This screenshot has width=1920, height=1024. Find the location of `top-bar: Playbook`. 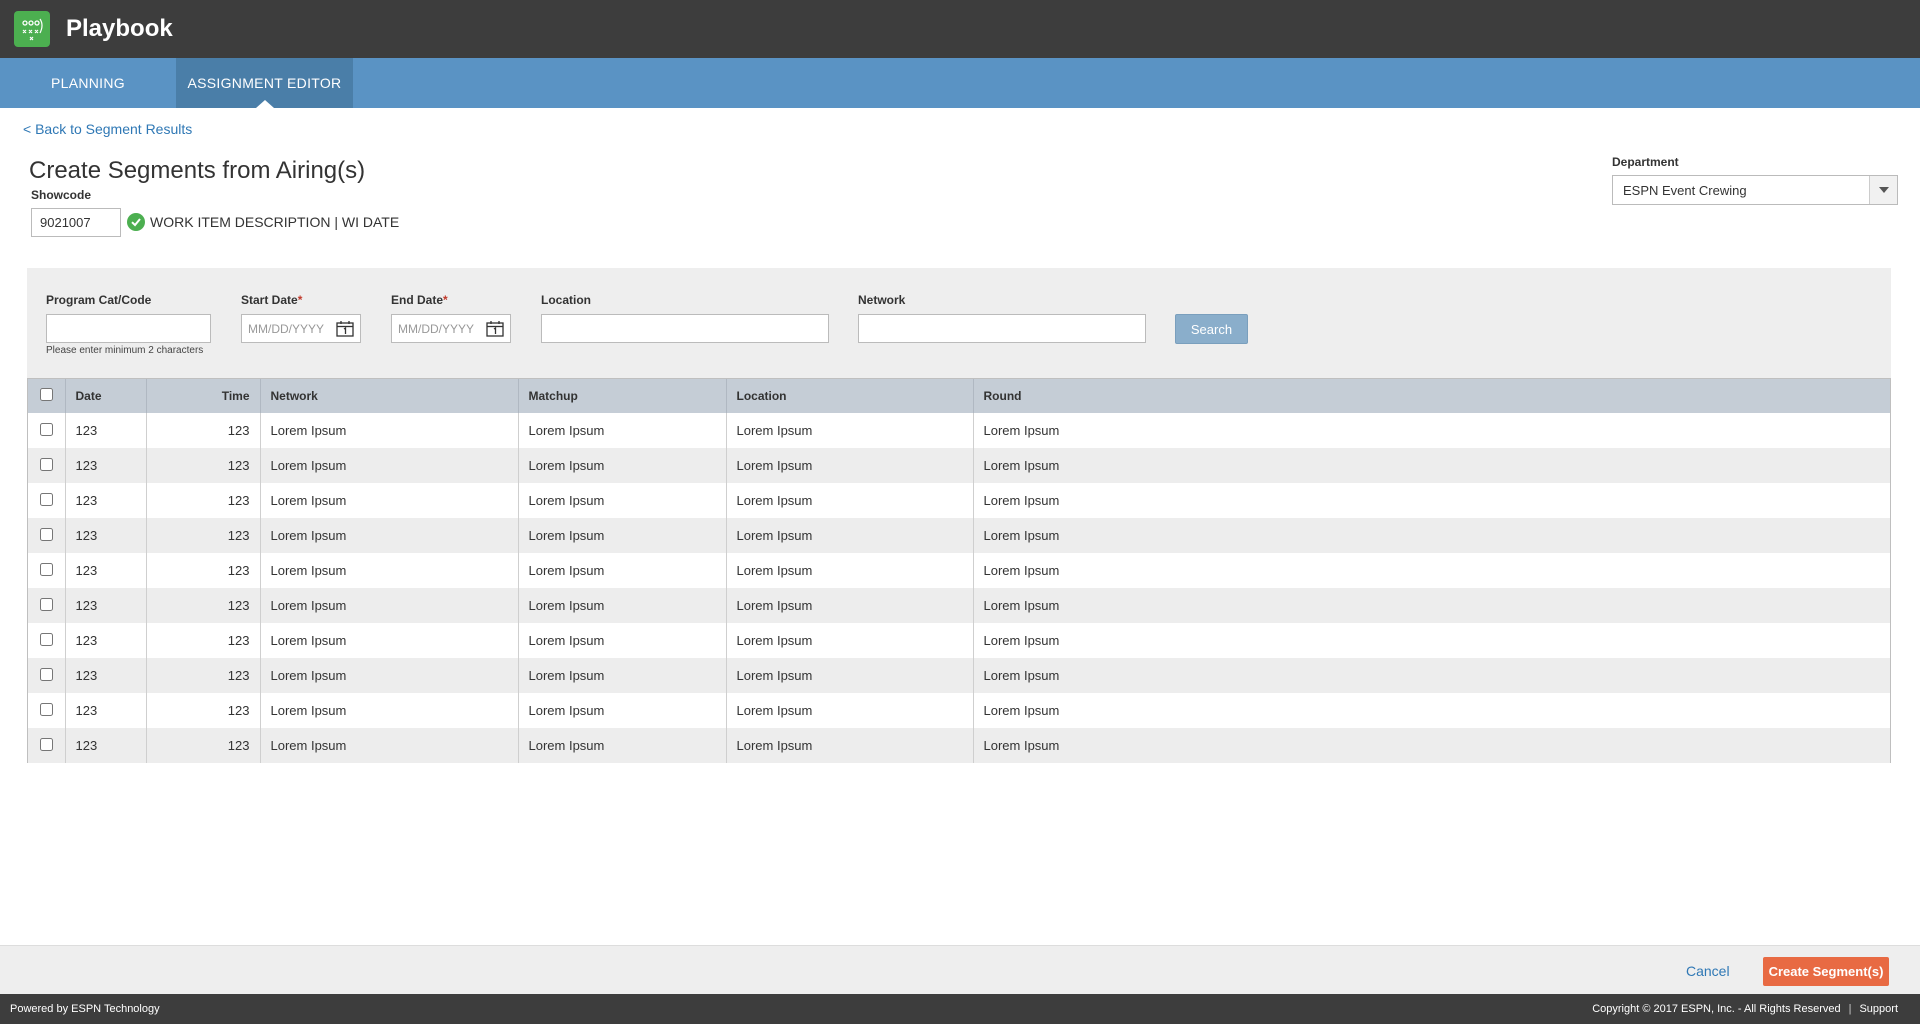

top-bar: Playbook is located at coordinates (960, 29).